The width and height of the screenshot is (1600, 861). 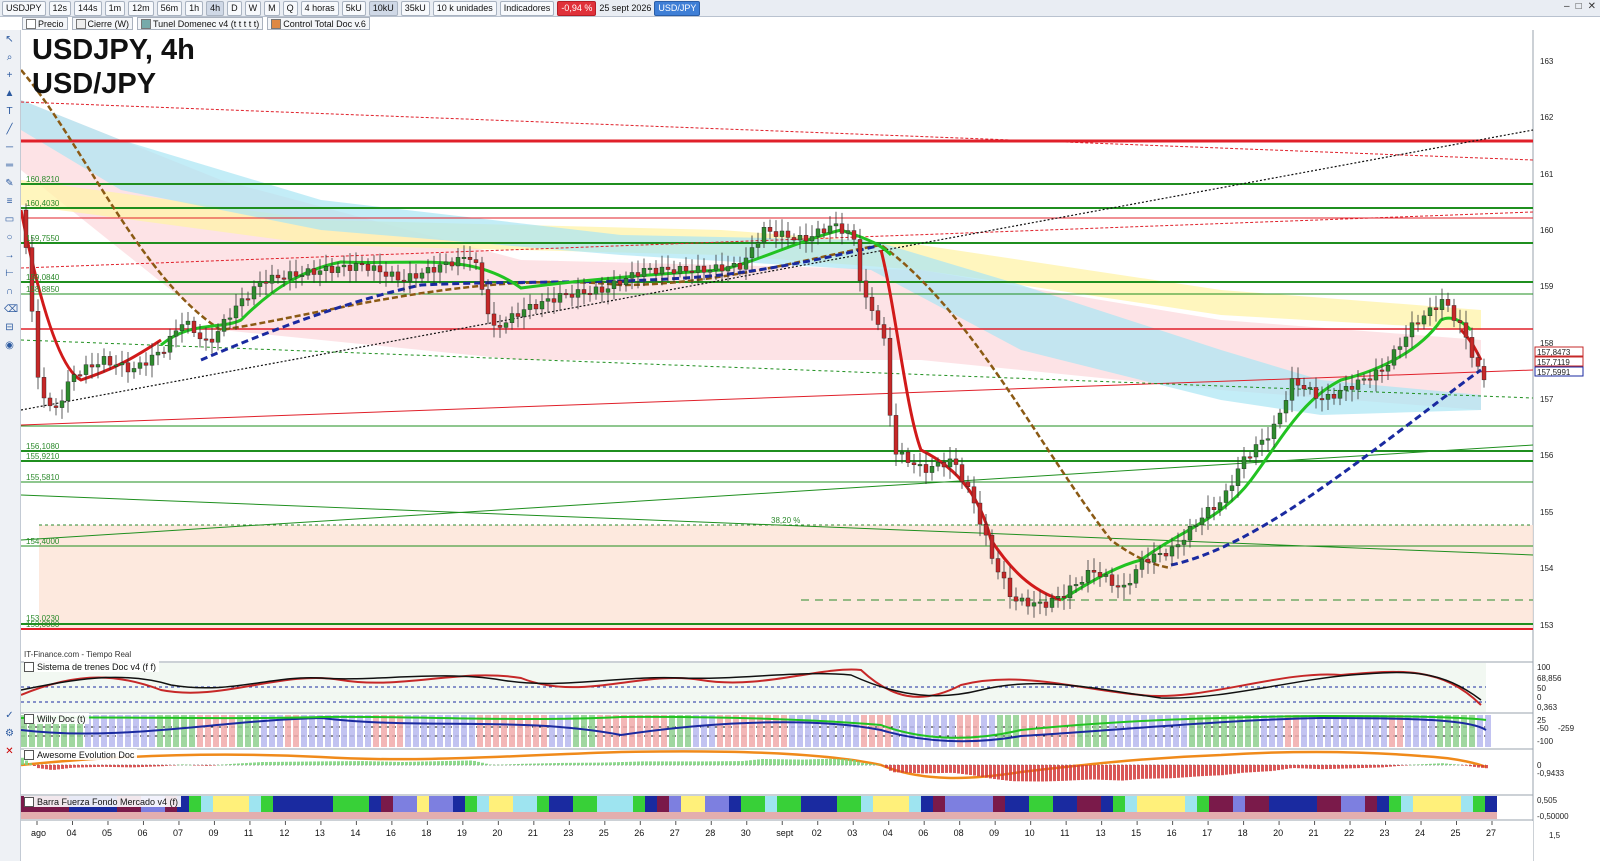 I want to click on unit-5ku: 5kU, so click(x=353, y=8).